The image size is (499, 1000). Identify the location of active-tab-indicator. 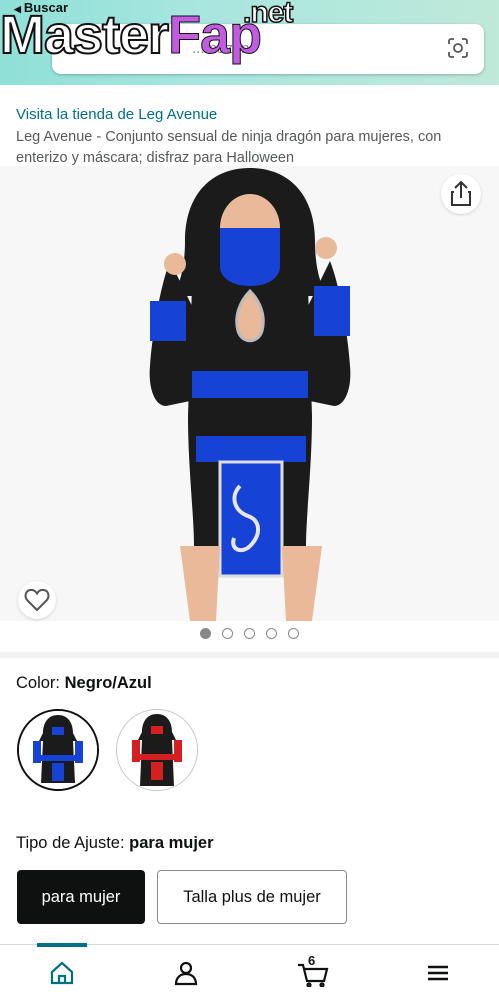
(62, 945).